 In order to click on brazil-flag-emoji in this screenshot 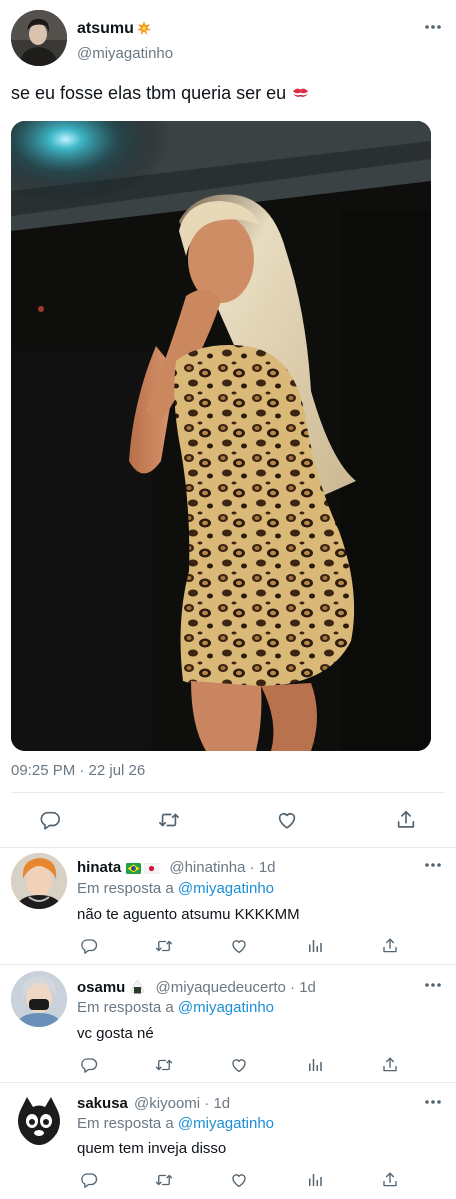, I will do `click(134, 868)`.